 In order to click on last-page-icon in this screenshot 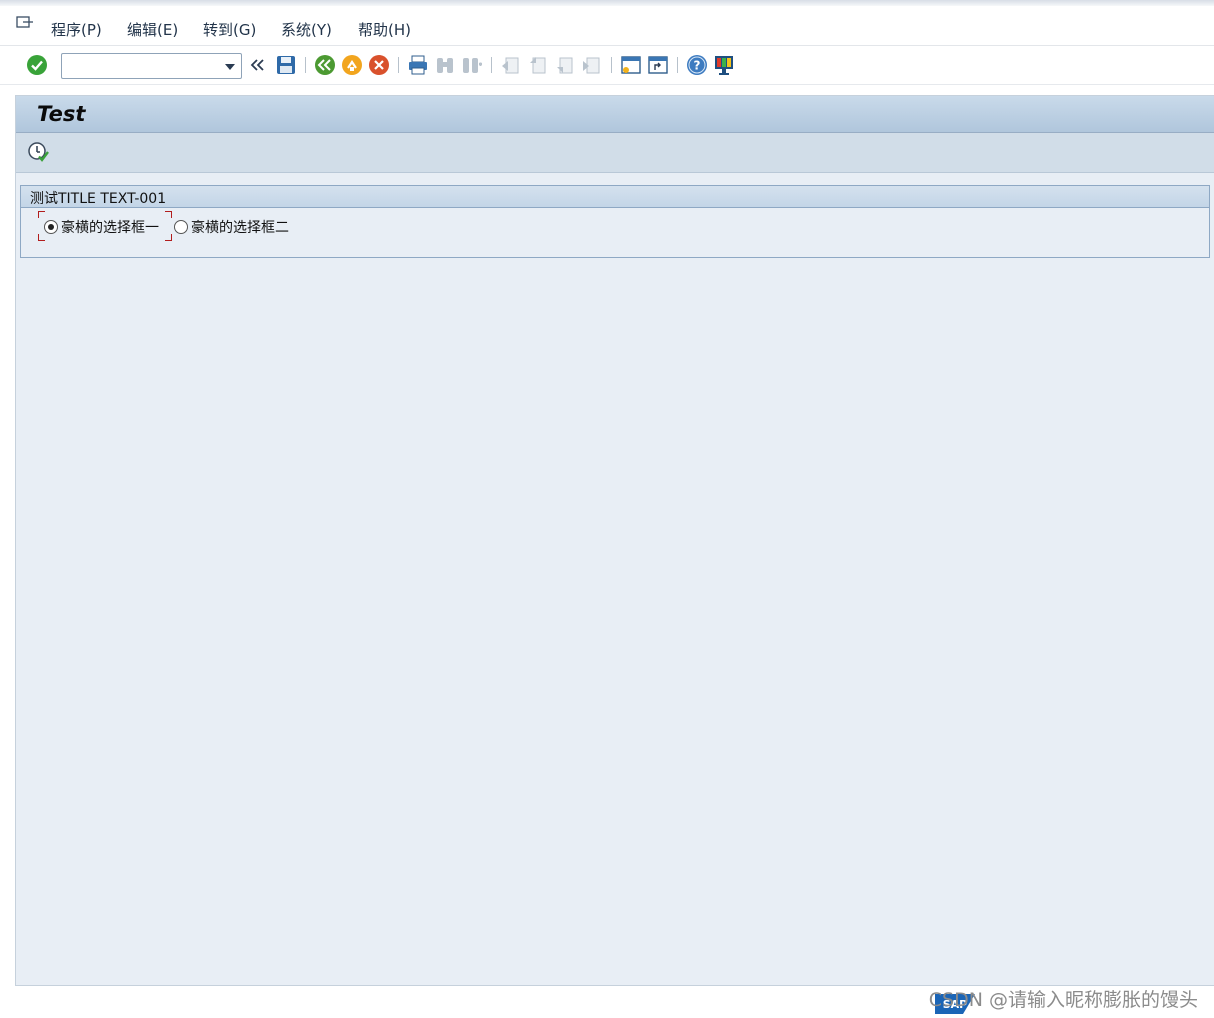, I will do `click(591, 65)`.